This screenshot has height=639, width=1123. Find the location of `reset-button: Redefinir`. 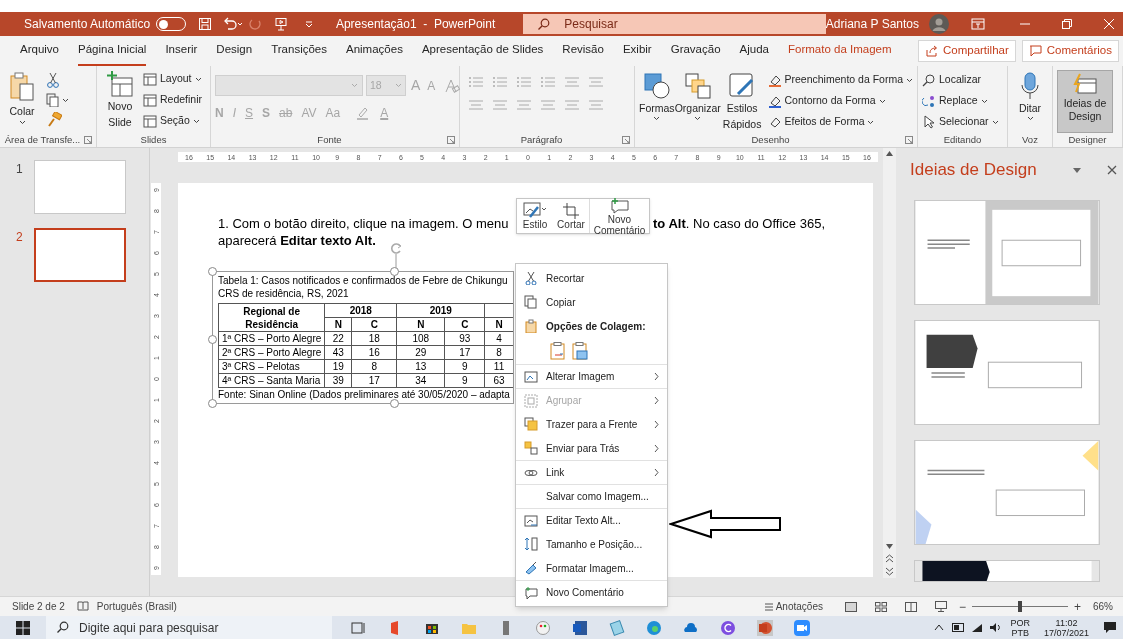

reset-button: Redefinir is located at coordinates (173, 100).